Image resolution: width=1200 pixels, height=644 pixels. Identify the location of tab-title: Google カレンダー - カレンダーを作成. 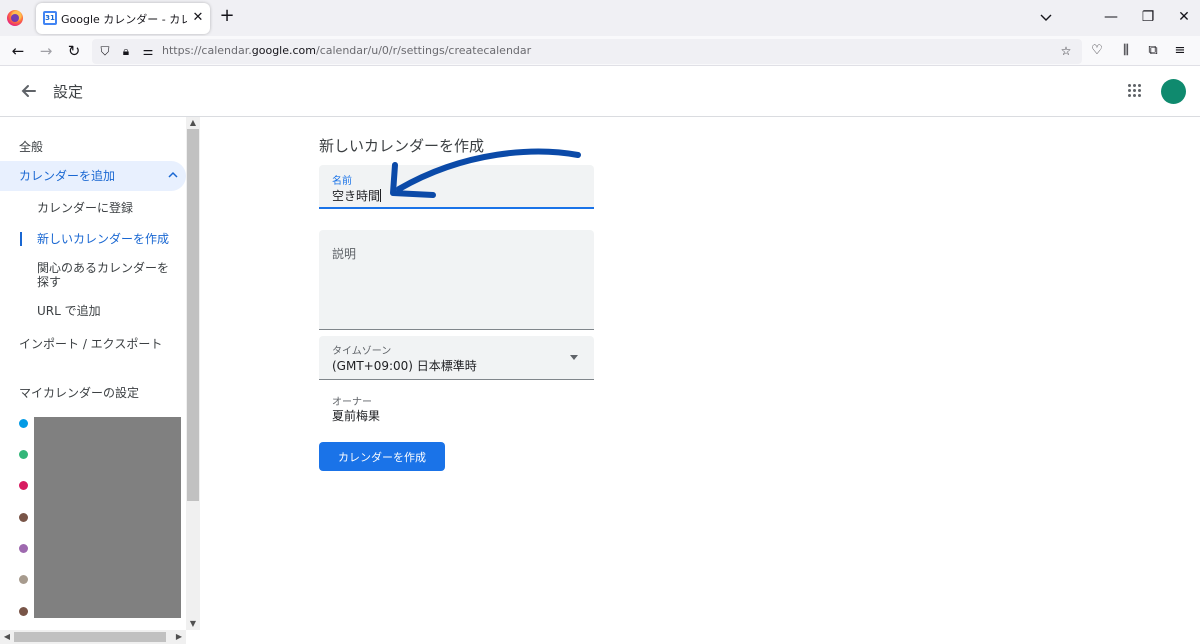
(124, 19).